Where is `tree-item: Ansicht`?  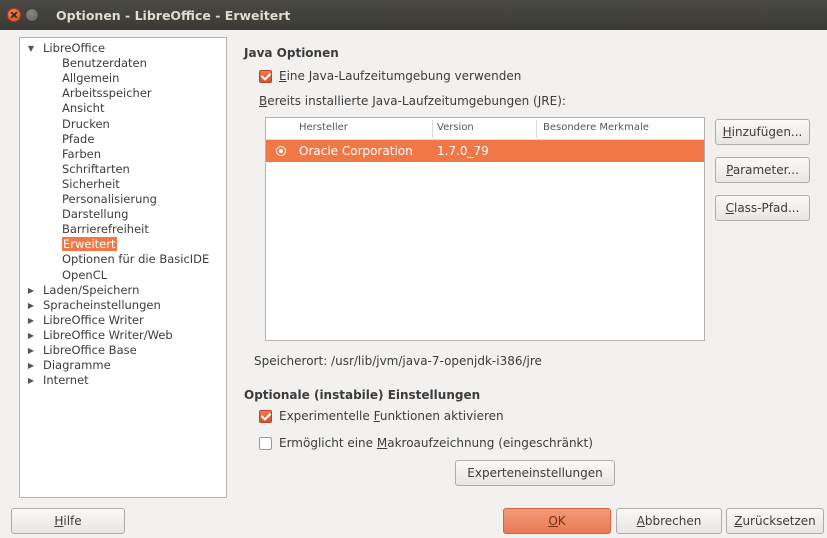 tree-item: Ansicht is located at coordinates (83, 108).